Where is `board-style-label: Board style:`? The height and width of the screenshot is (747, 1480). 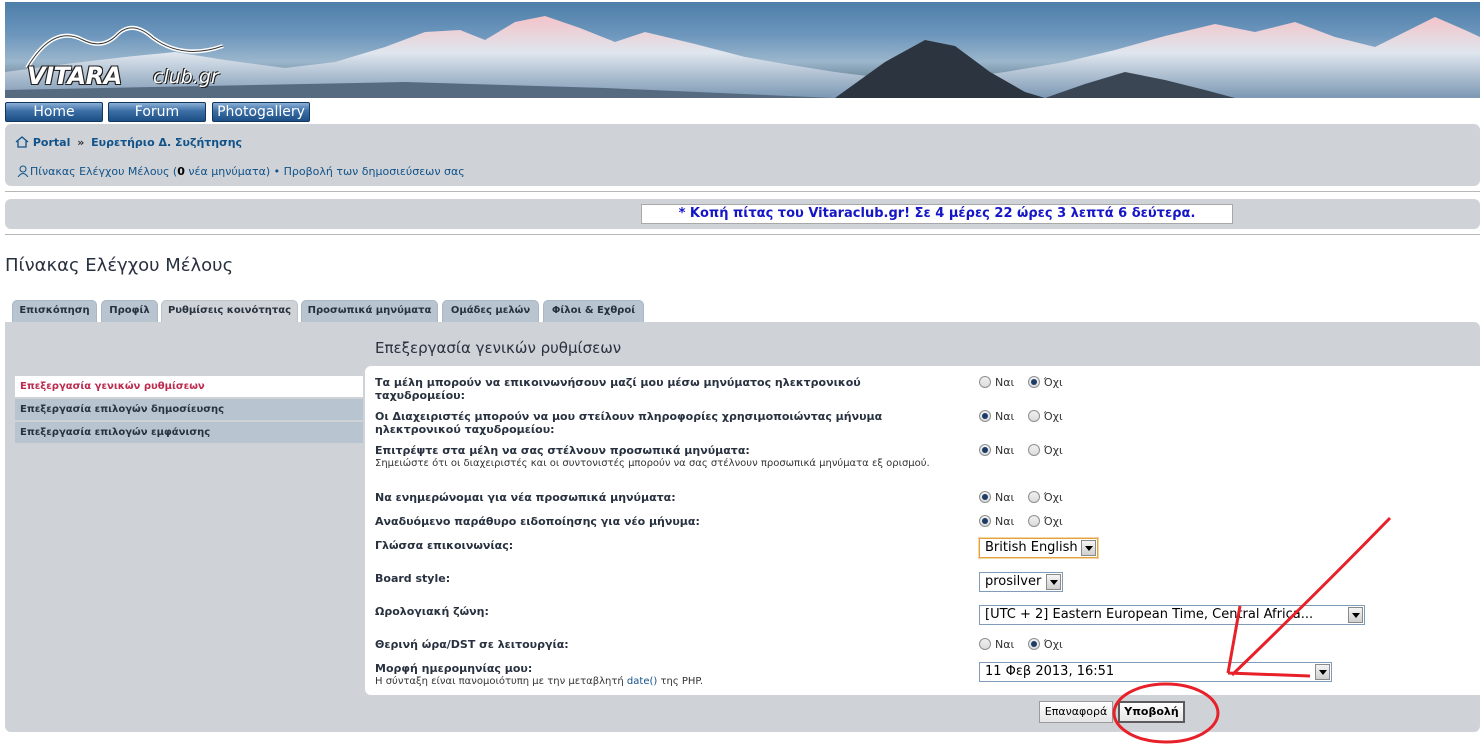 board-style-label: Board style: is located at coordinates (413, 578).